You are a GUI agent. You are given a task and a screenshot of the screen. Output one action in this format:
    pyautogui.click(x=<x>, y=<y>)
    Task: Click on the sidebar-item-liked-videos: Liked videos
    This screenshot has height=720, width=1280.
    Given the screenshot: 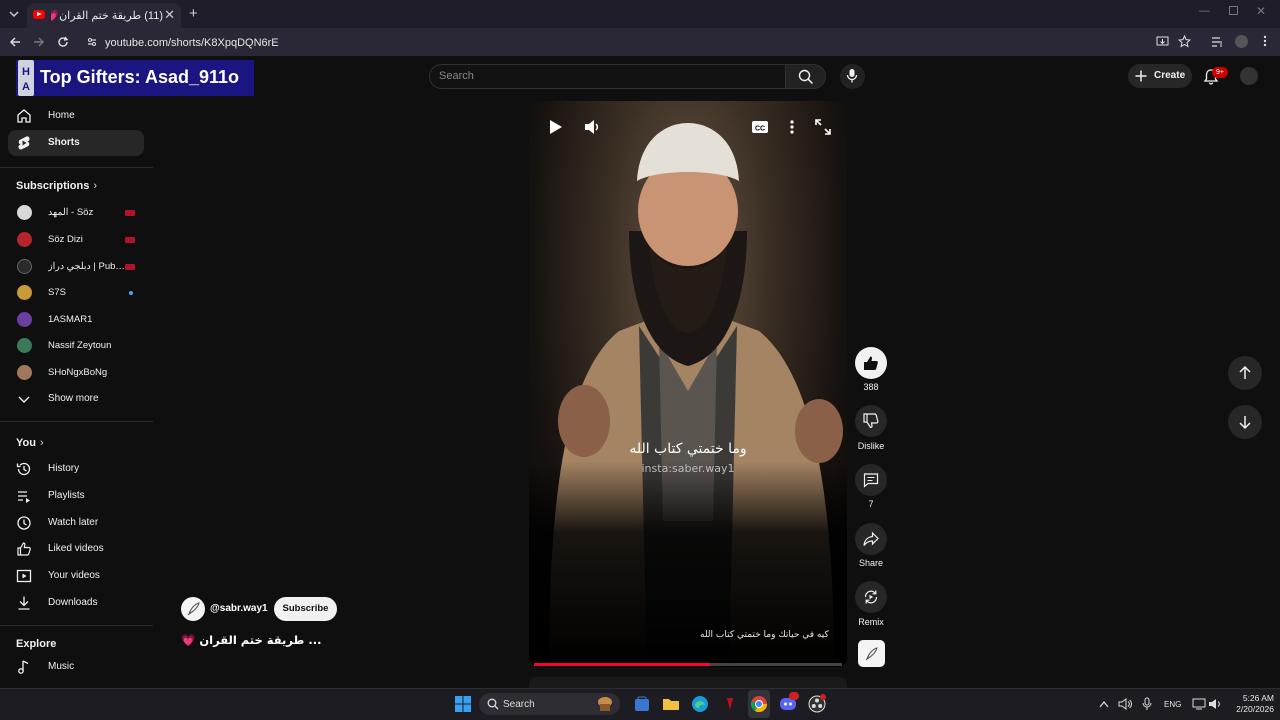 What is the action you would take?
    pyautogui.click(x=76, y=549)
    